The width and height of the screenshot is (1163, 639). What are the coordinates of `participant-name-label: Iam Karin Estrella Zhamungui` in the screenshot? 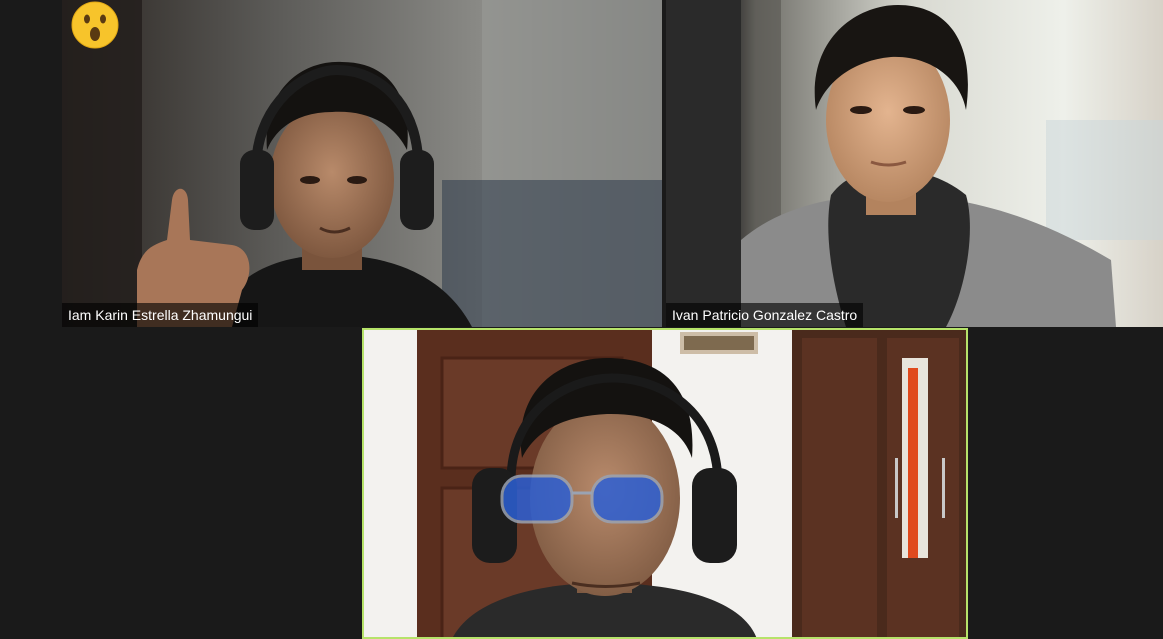 It's located at (160, 315).